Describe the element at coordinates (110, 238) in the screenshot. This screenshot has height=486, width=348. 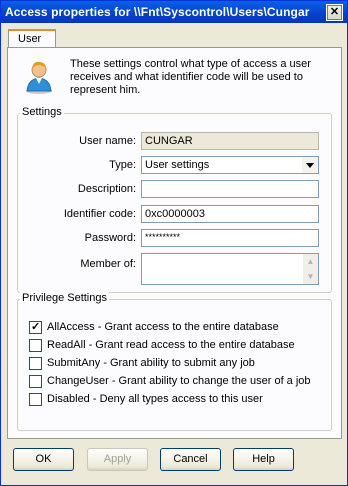
I see `password-label: Password:` at that location.